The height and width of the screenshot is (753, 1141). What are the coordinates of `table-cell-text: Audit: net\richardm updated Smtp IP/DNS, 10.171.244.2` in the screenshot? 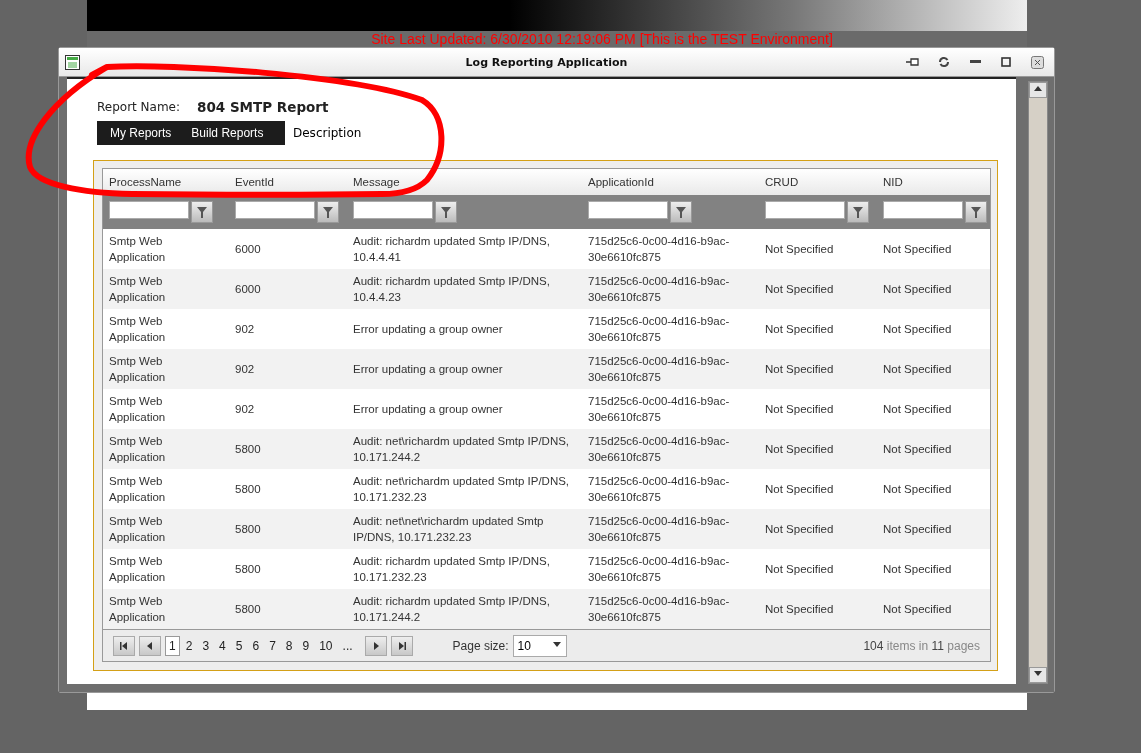 It's located at (461, 449).